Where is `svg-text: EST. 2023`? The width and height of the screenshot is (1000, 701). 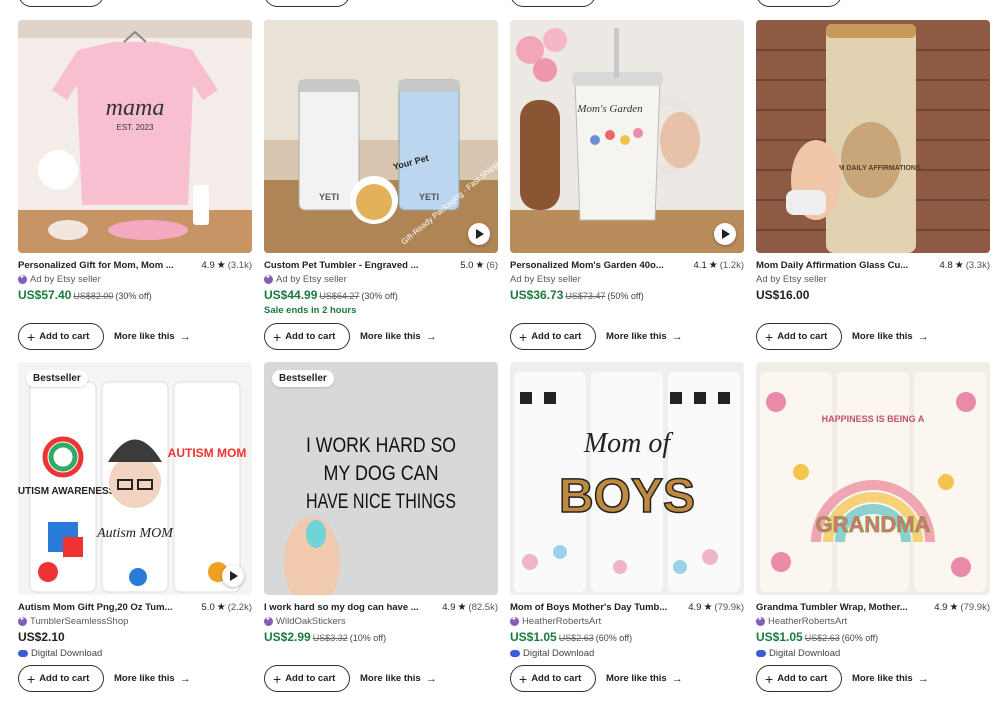
svg-text: EST. 2023 is located at coordinates (135, 127).